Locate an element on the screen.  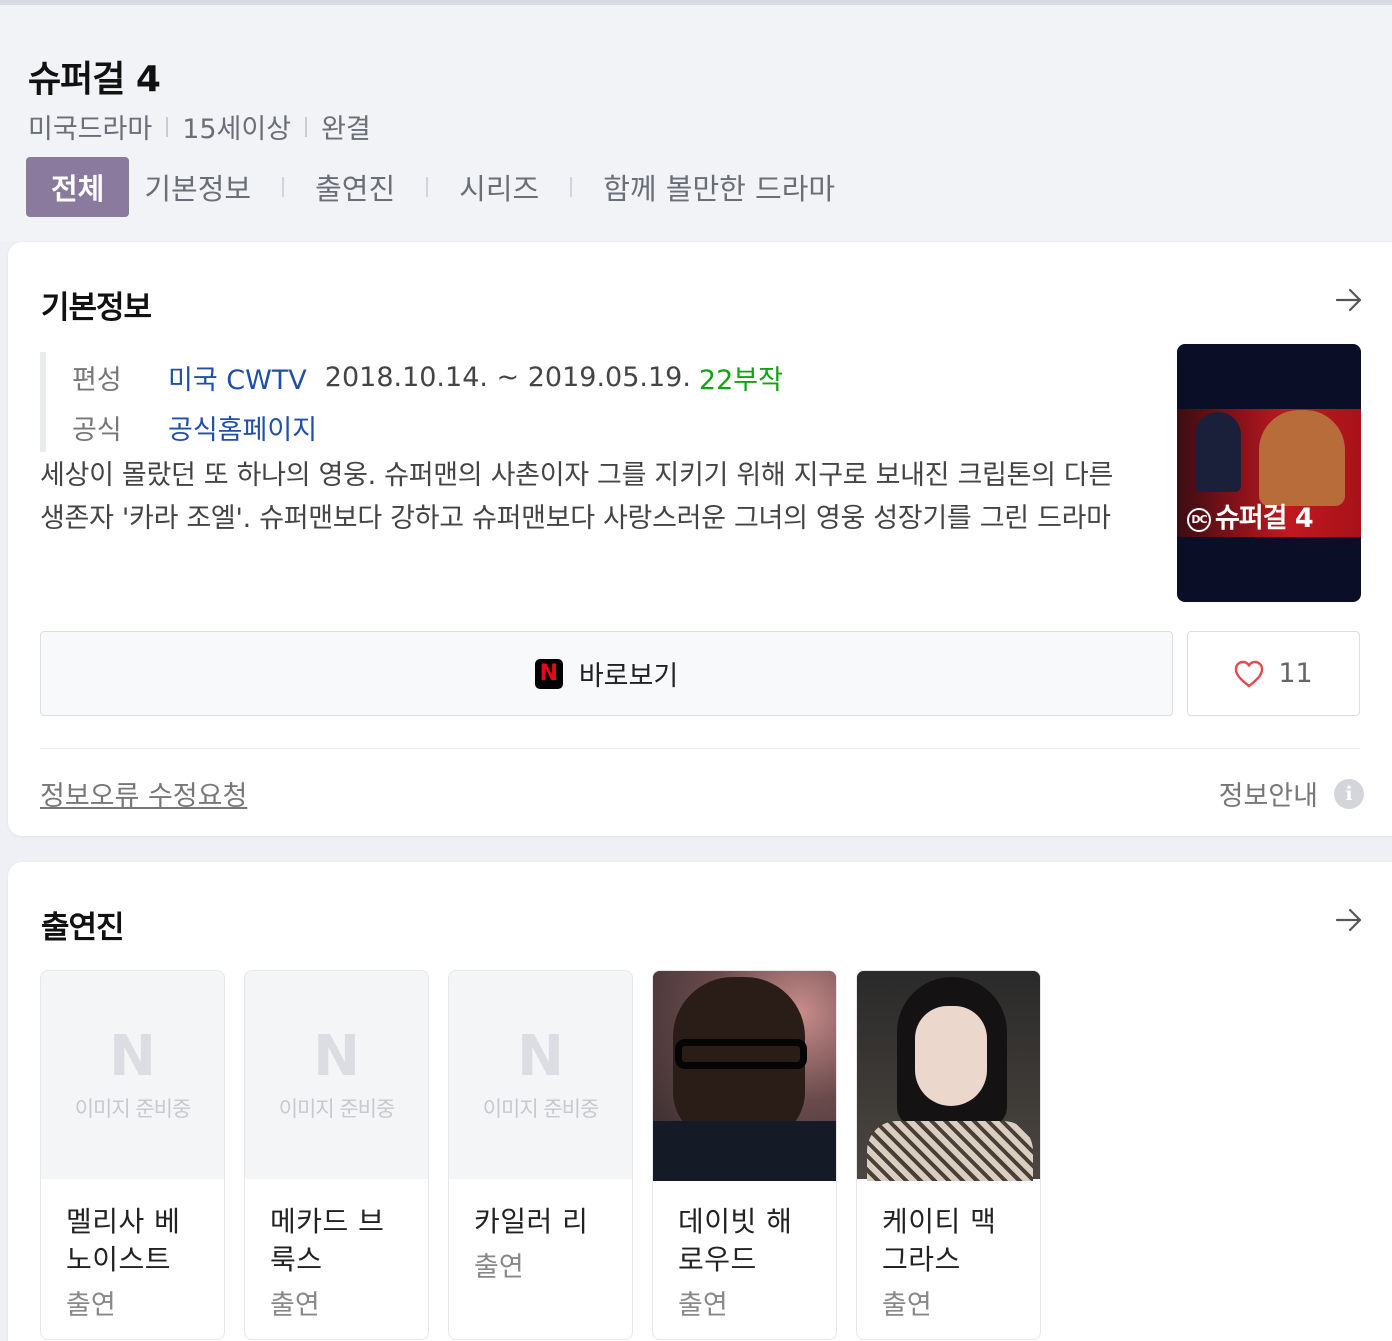
like-count: 11 is located at coordinates (1295, 673).